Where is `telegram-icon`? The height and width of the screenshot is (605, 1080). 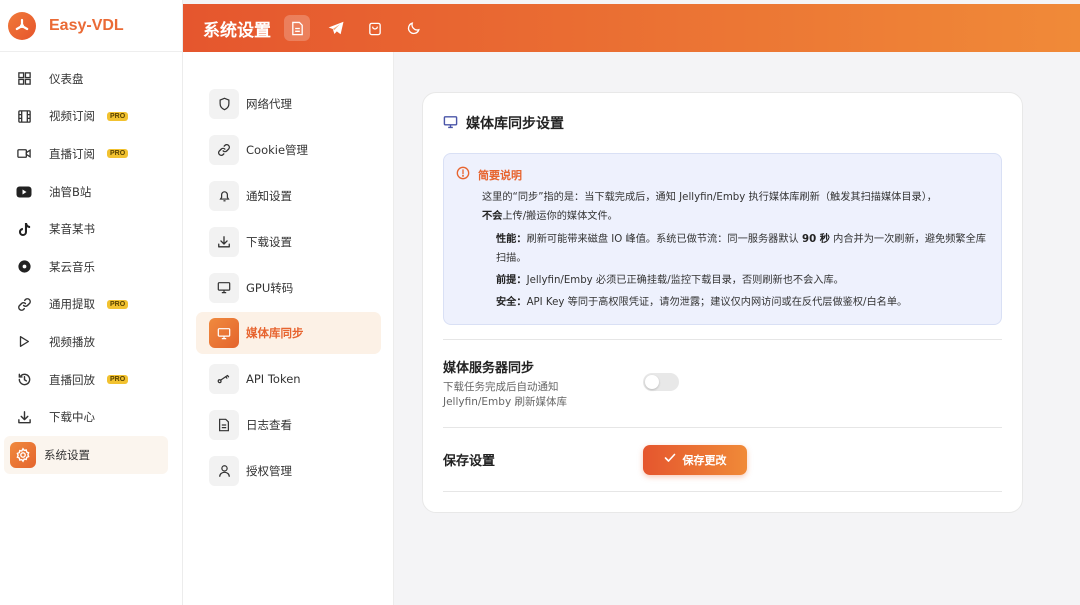 telegram-icon is located at coordinates (336, 28).